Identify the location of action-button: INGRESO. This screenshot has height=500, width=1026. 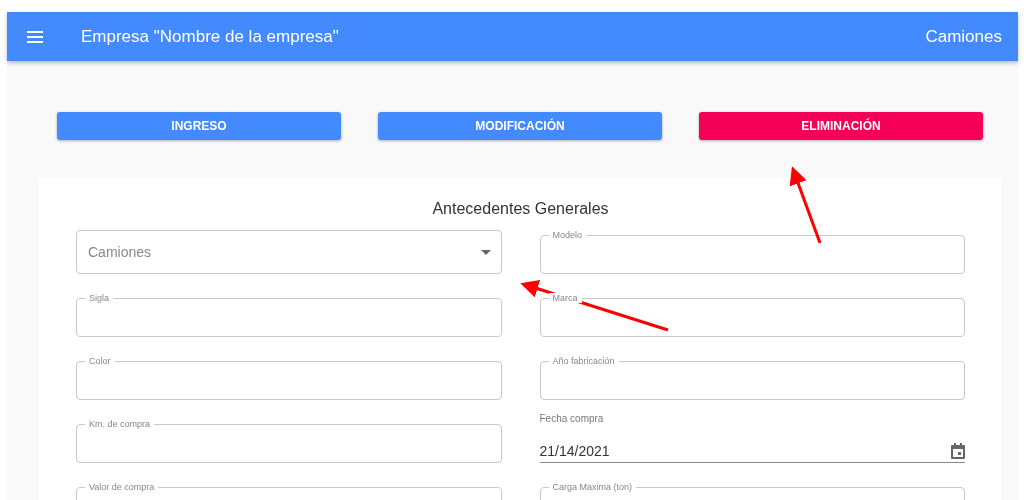
(199, 126).